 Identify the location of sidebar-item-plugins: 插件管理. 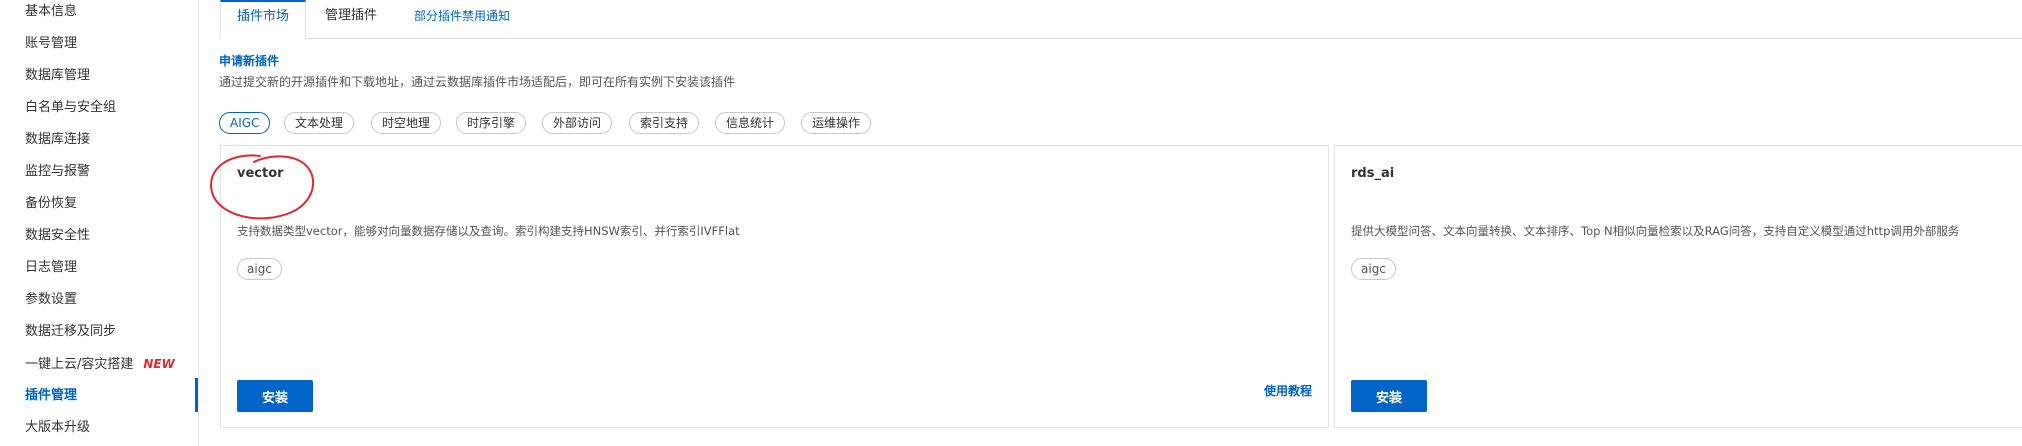
(51, 396).